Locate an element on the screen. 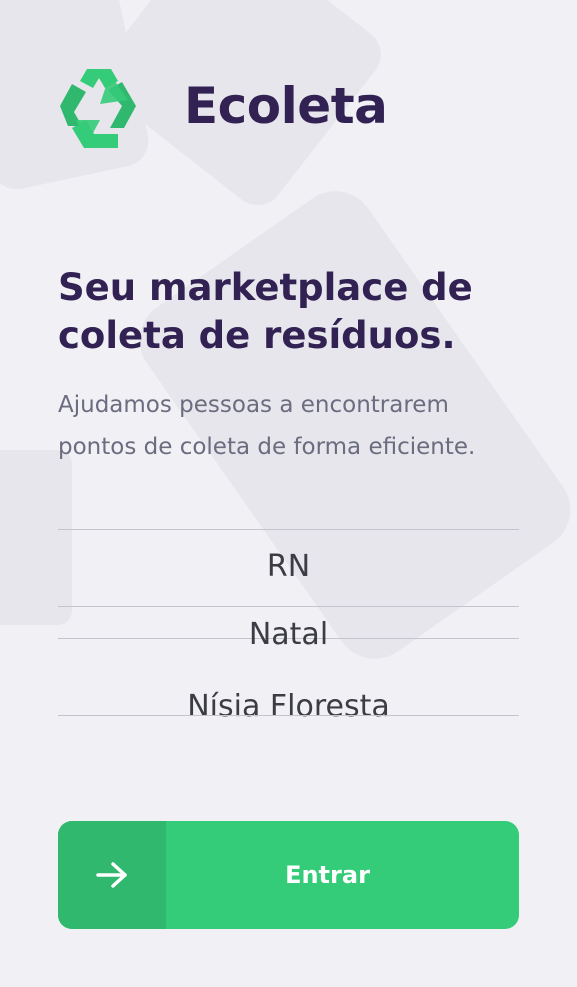 Image resolution: width=577 pixels, height=987 pixels. enter-icon-box is located at coordinates (112, 875).